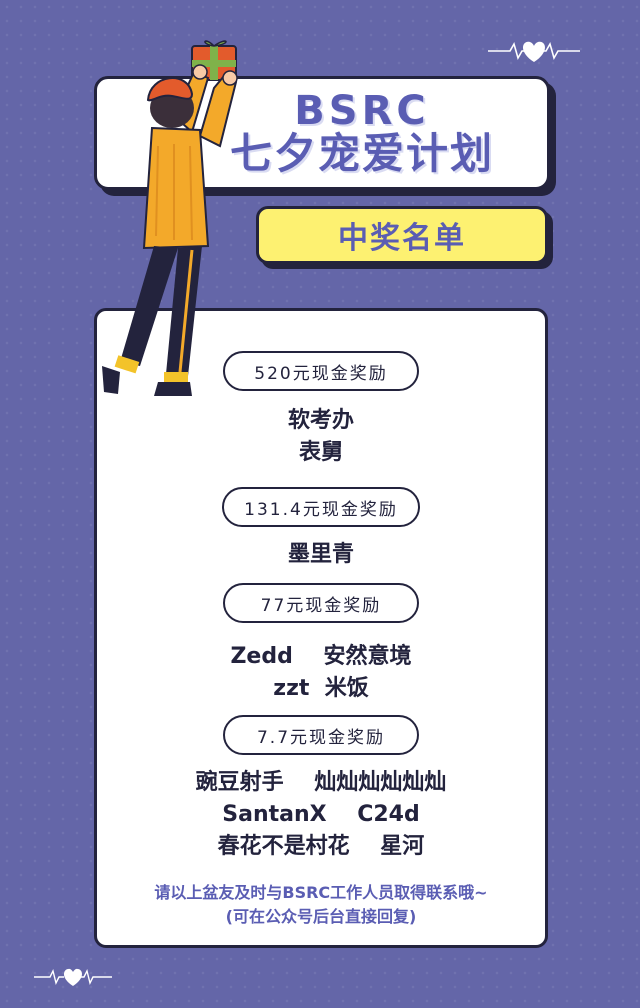  I want to click on winner-name: 墨里青, so click(320, 554).